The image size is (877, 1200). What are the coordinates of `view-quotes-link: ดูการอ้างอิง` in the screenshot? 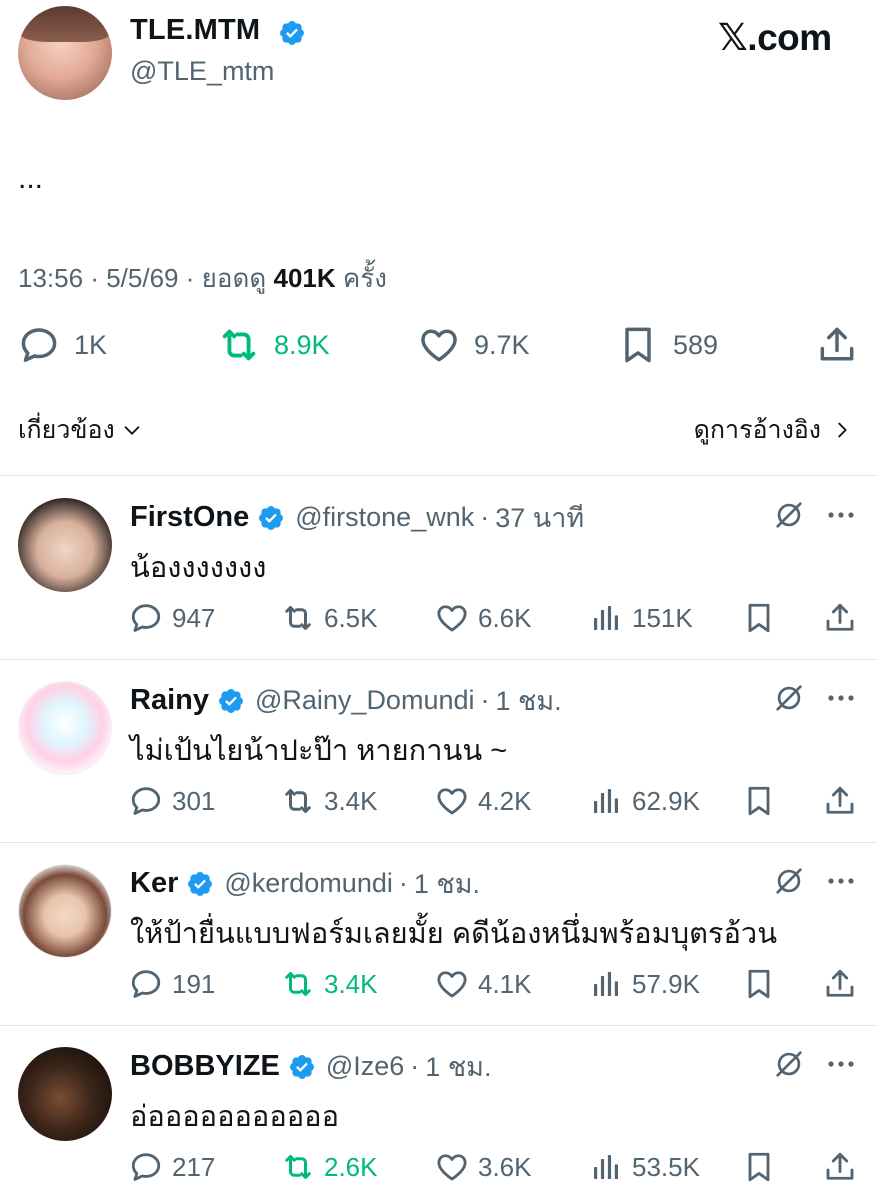 It's located at (773, 430).